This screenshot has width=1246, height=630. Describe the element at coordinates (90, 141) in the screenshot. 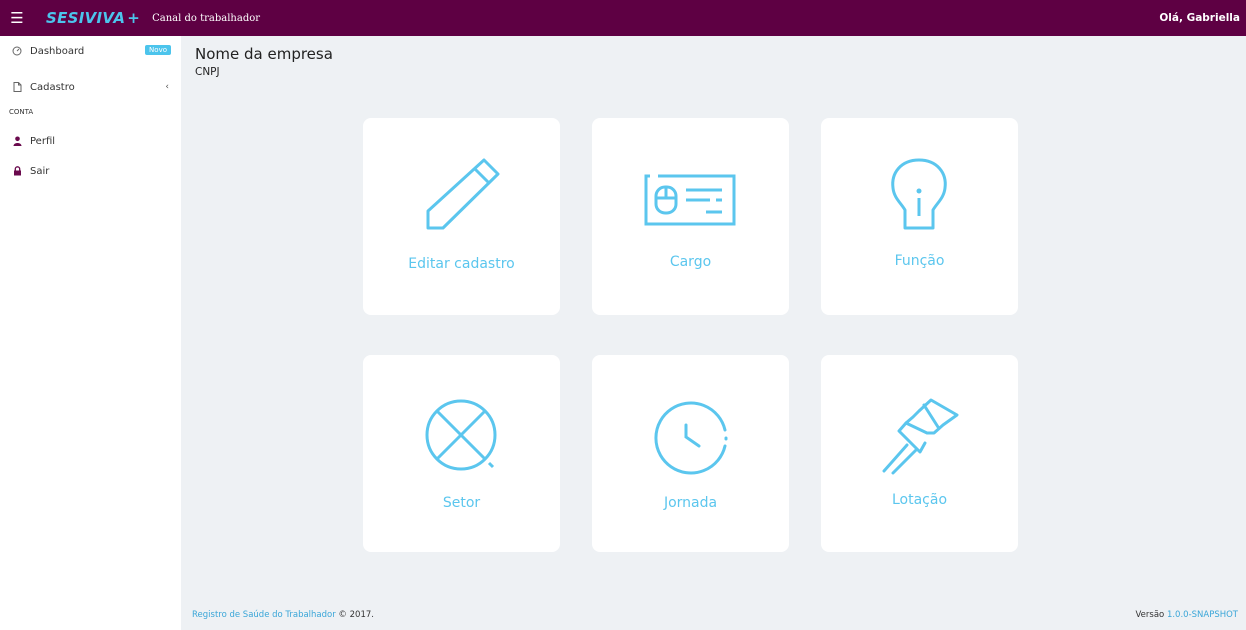

I see `sidebar-item-perfil: Perfil` at that location.